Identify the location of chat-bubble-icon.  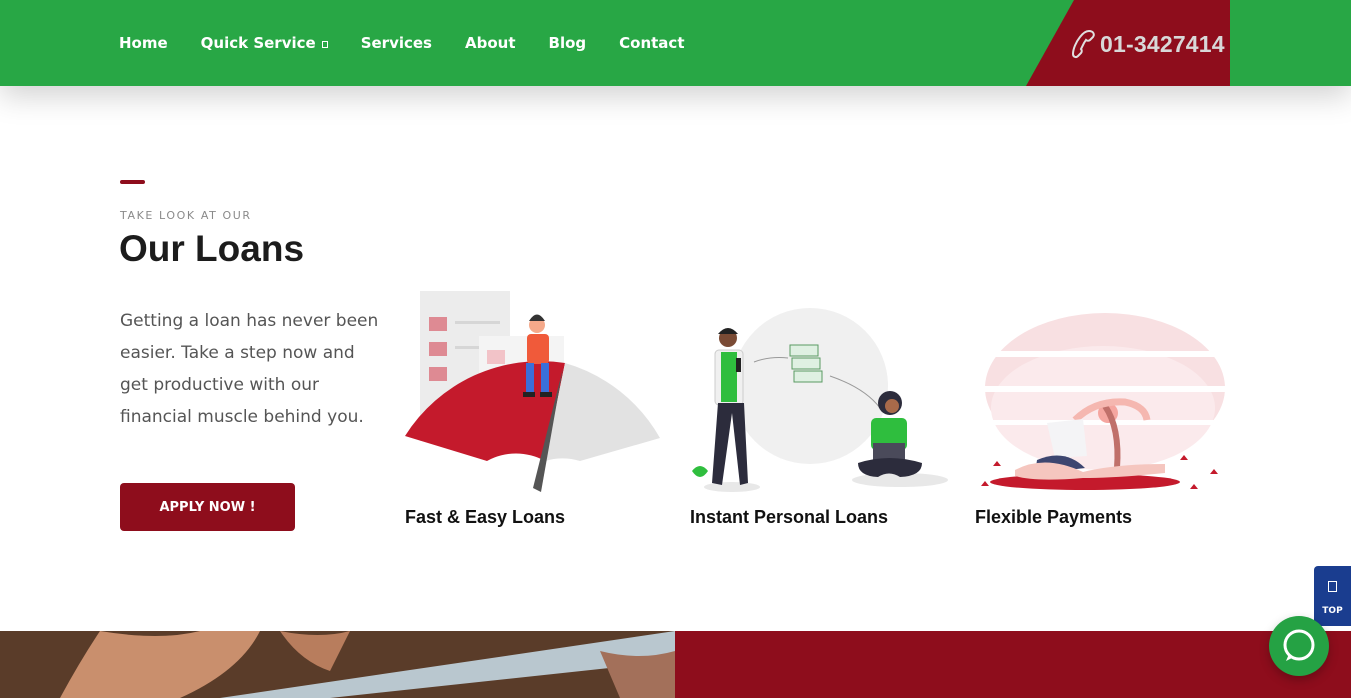
(1299, 645).